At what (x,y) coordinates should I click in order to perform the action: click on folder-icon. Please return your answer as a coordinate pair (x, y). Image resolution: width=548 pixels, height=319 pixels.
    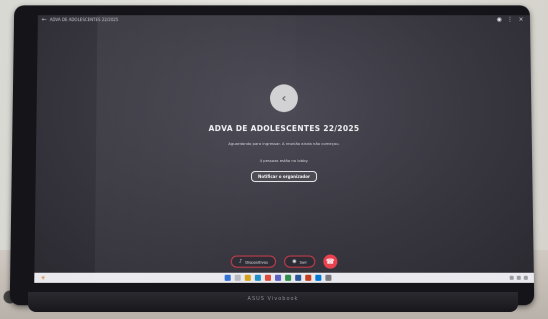
    Looking at the image, I should click on (247, 277).